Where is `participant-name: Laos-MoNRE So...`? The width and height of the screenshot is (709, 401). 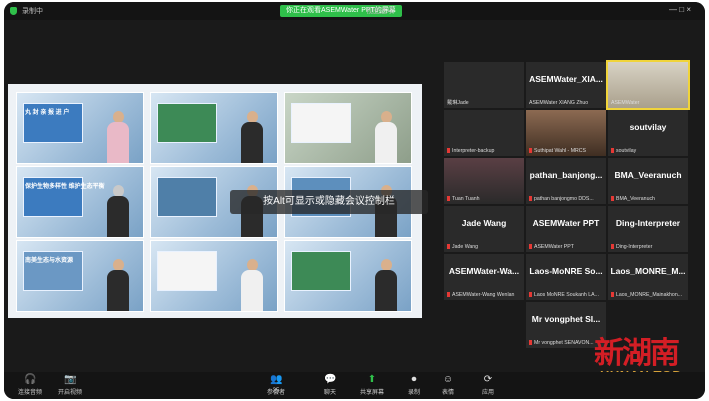
participant-name: Laos-MoNRE So... is located at coordinates (566, 271).